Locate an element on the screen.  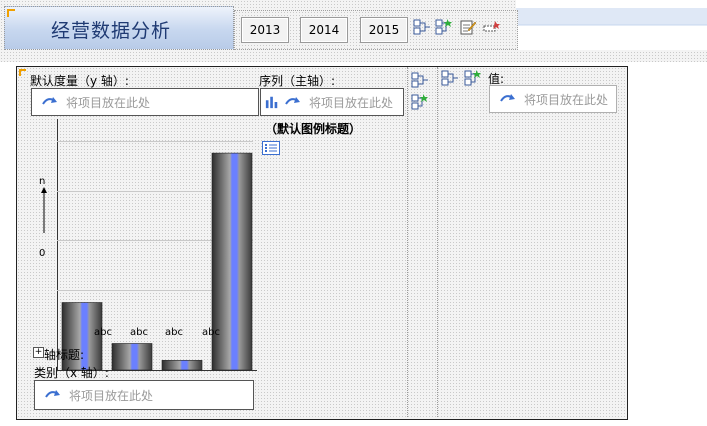
edit-icon is located at coordinates (468, 27).